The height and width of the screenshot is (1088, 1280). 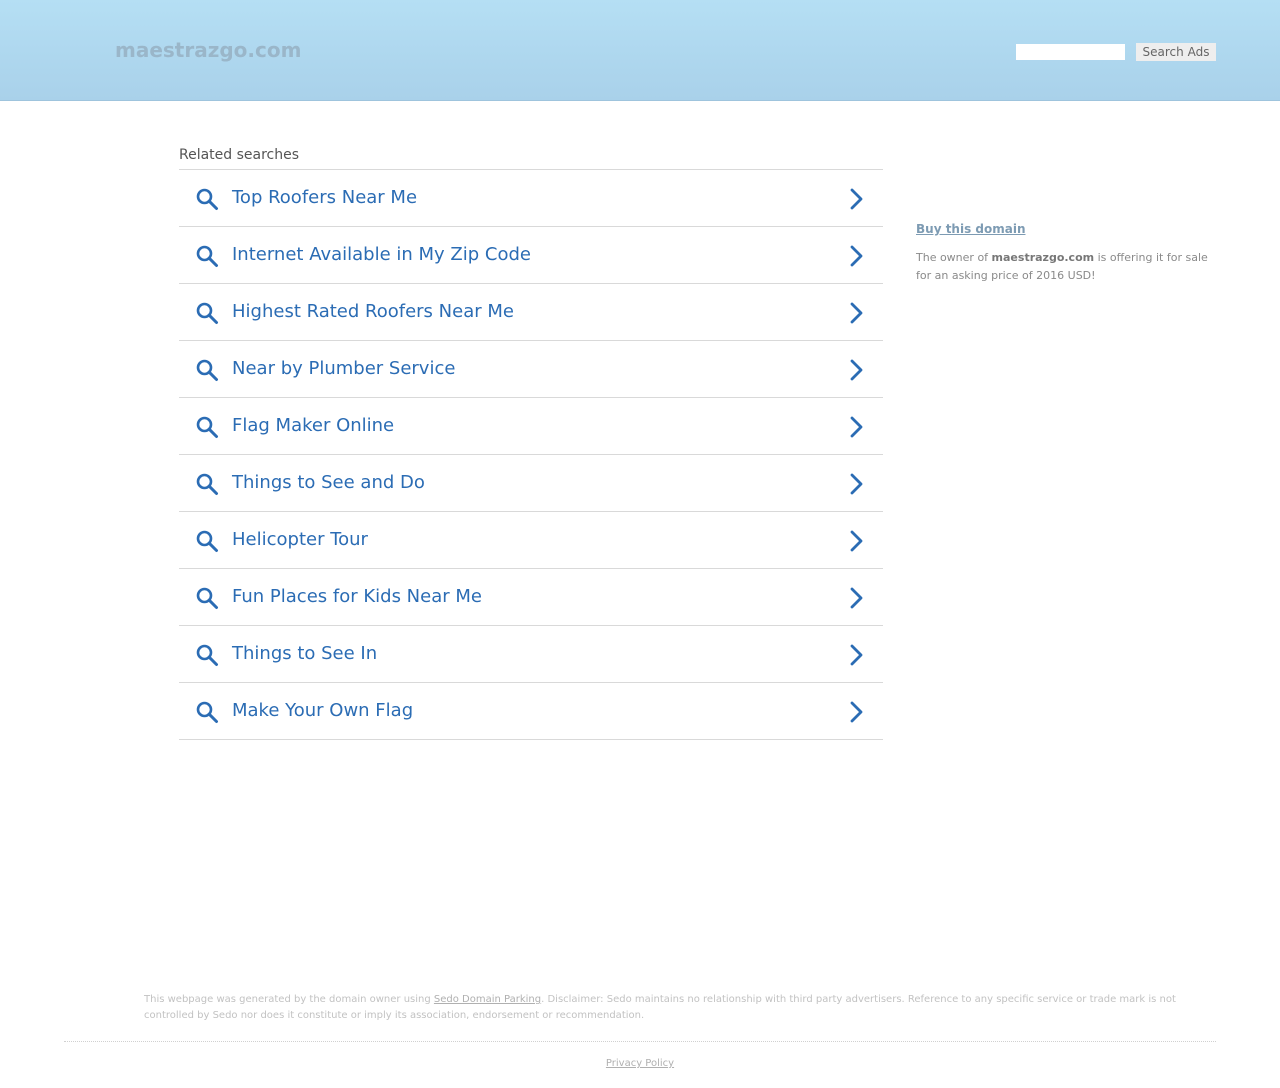 What do you see at coordinates (1176, 52) in the screenshot?
I see `search-ads-button: Search Ads` at bounding box center [1176, 52].